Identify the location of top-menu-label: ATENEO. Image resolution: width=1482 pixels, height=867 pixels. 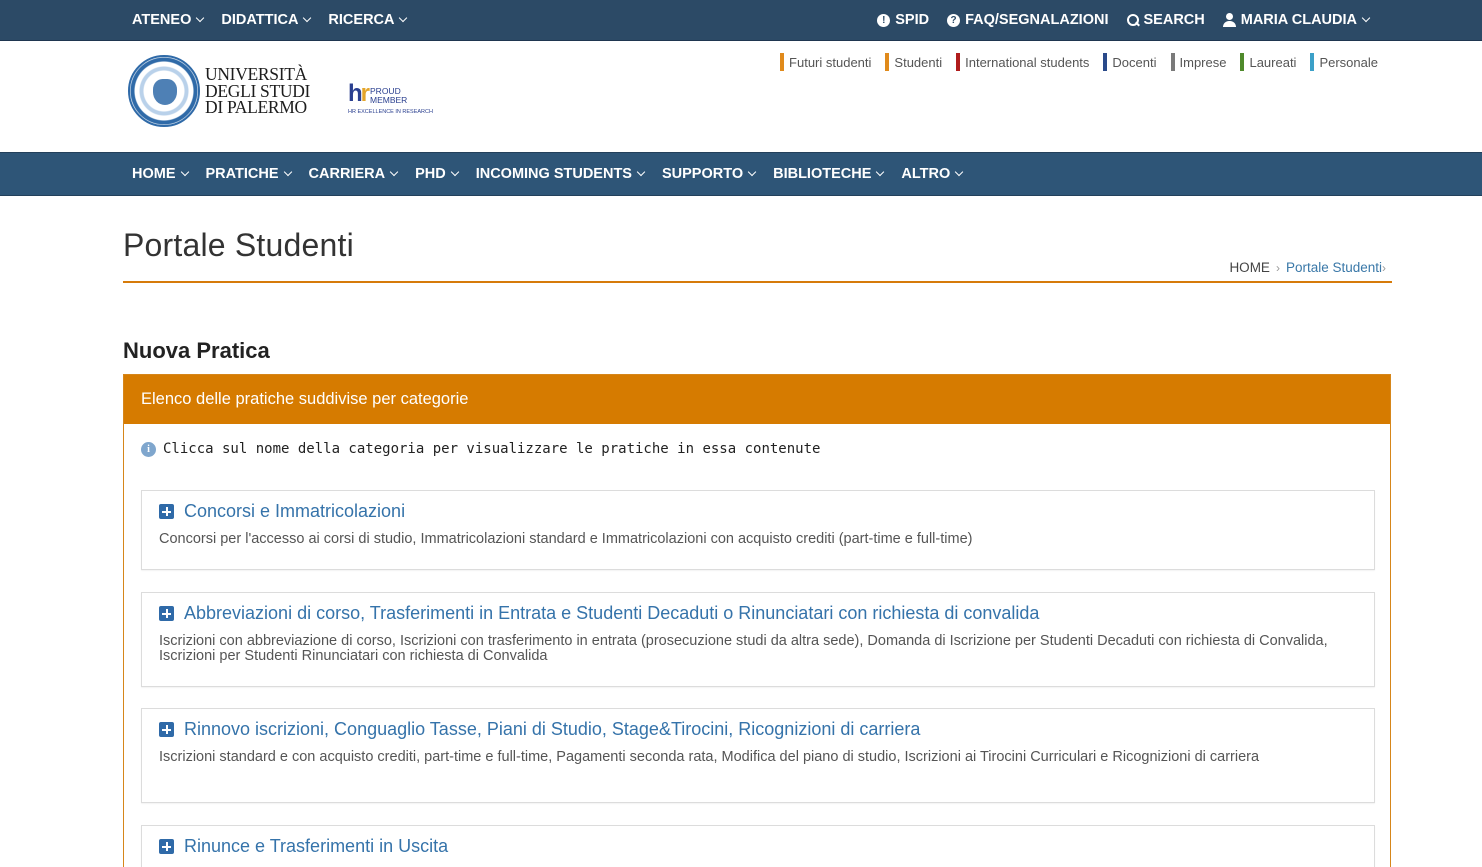
(162, 20).